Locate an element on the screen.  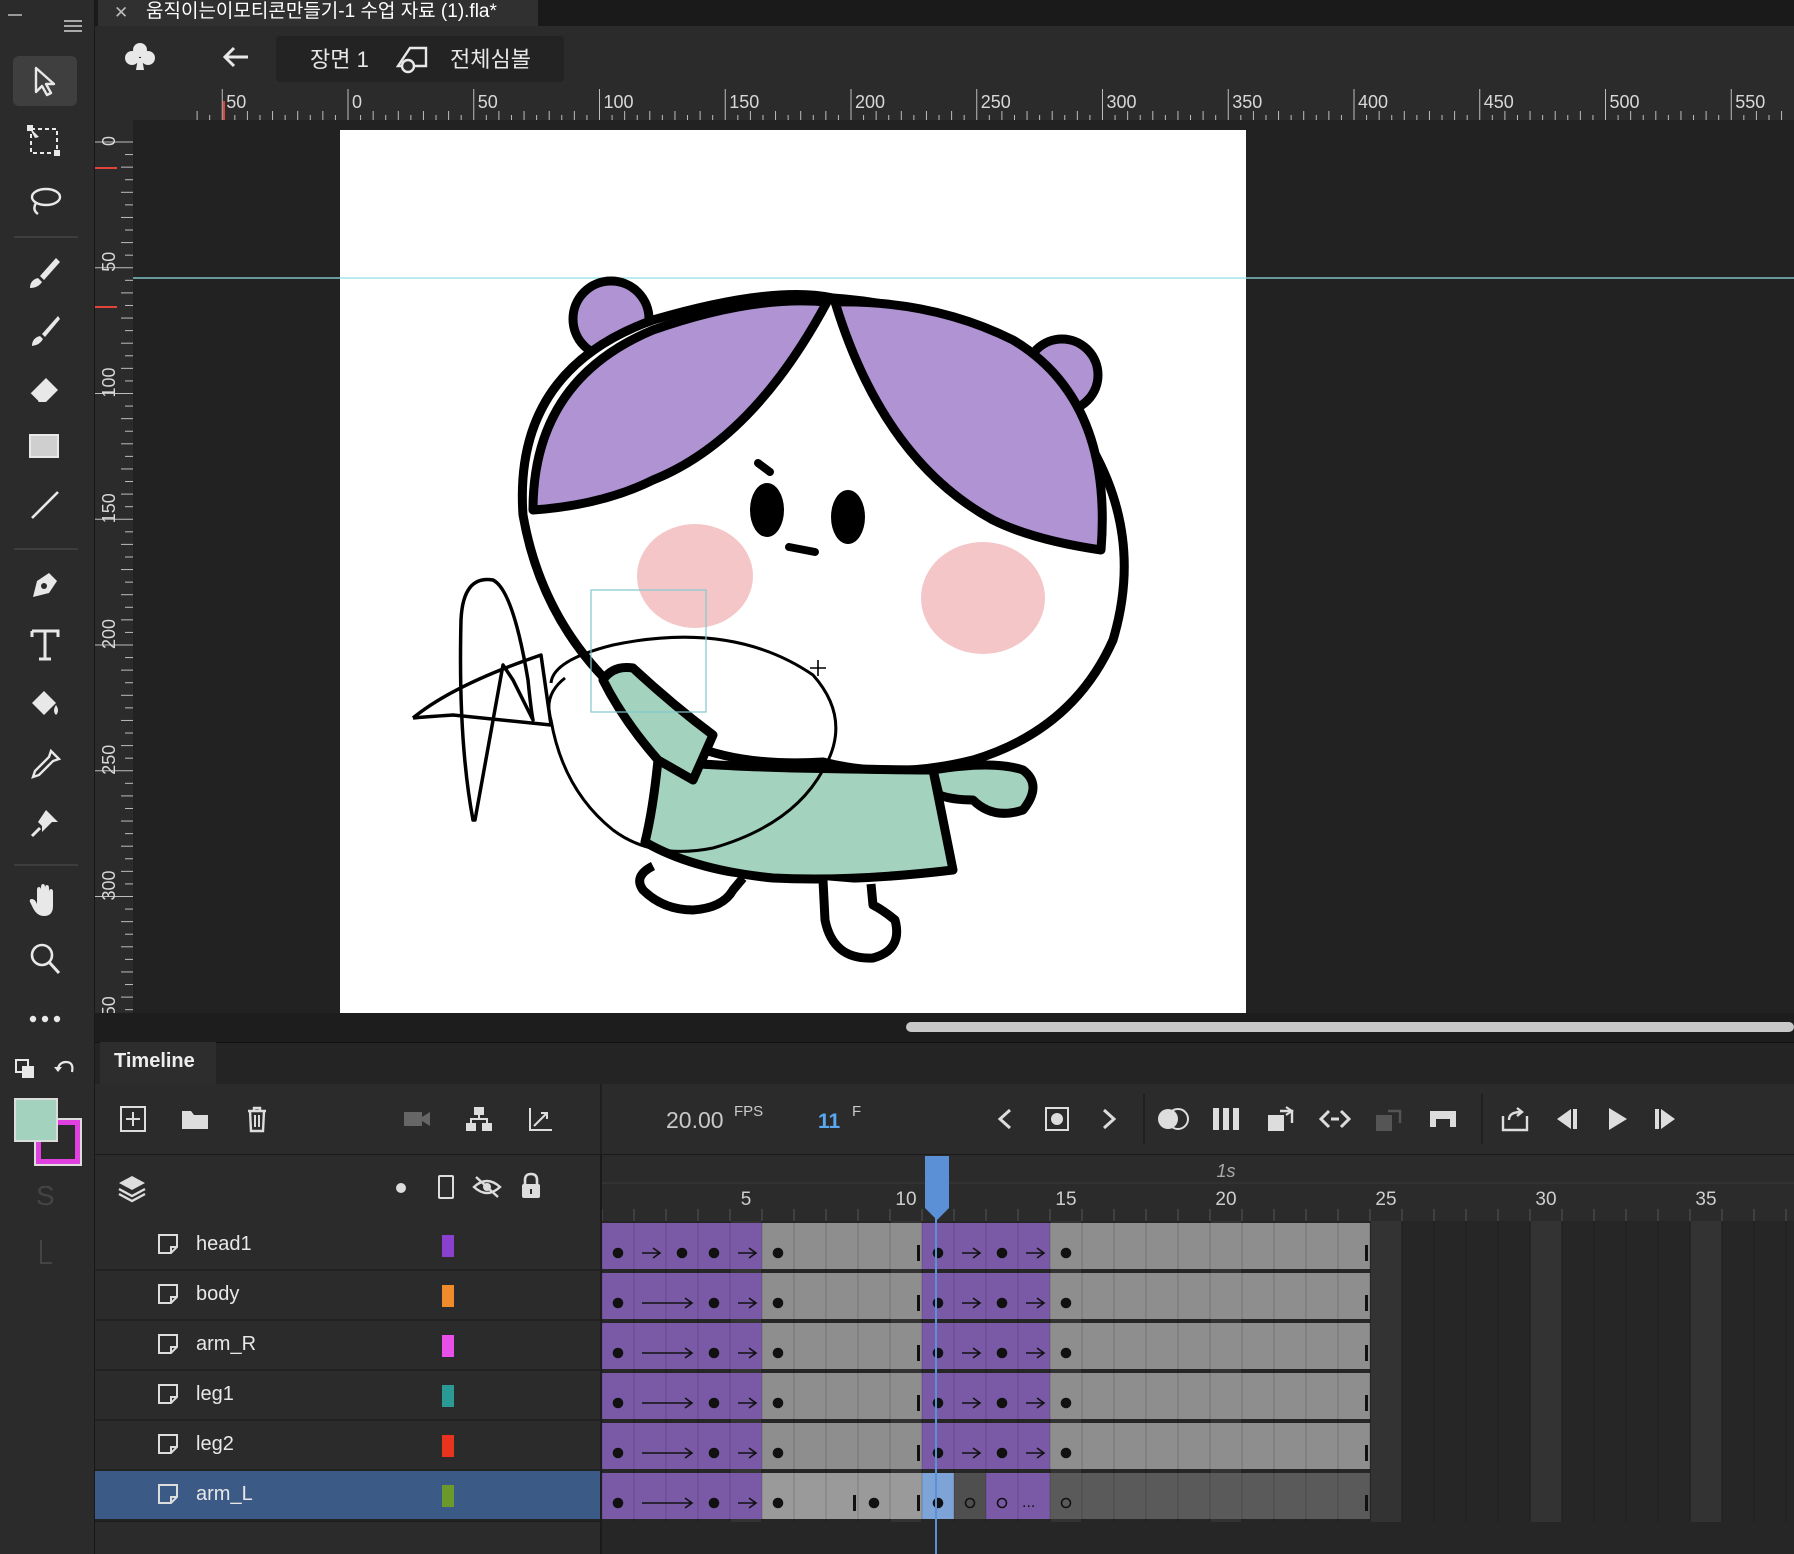
layer-name: arm_L is located at coordinates (224, 1494).